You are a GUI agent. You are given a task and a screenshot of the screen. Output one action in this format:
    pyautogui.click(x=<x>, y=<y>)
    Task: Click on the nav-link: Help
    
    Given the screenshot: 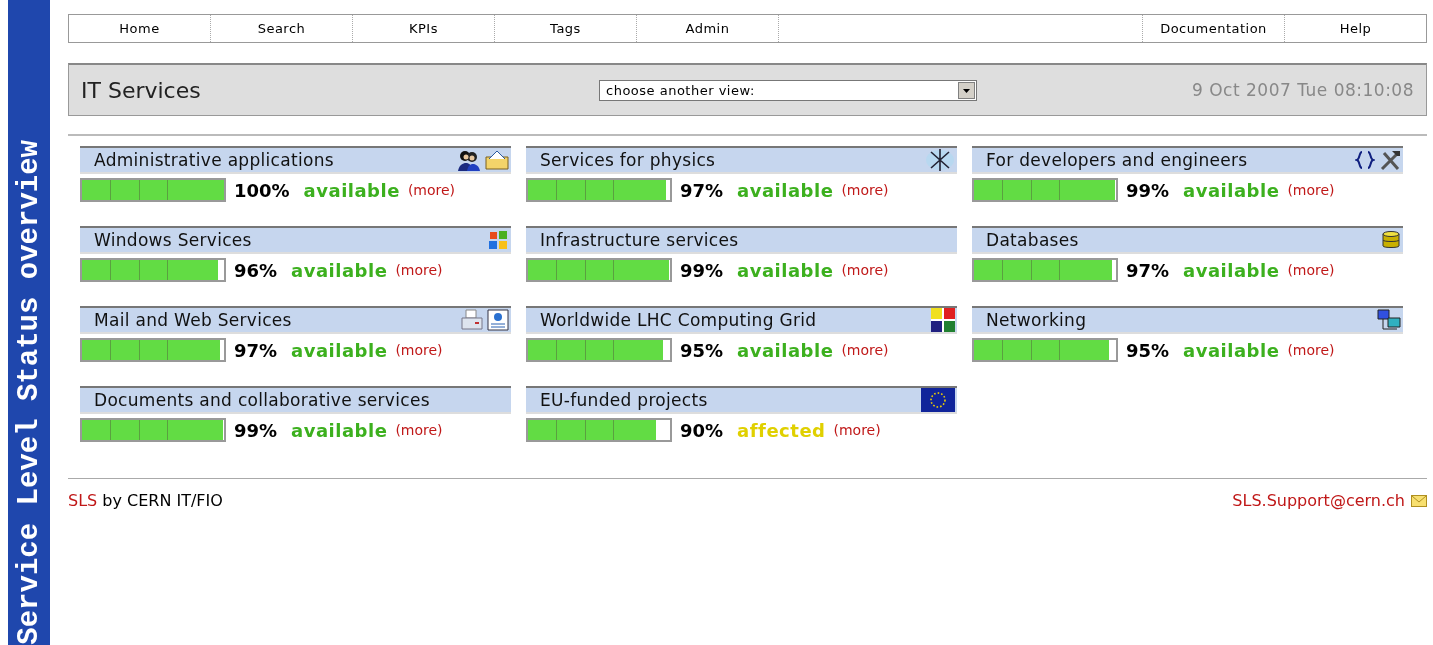 What is the action you would take?
    pyautogui.click(x=1355, y=28)
    